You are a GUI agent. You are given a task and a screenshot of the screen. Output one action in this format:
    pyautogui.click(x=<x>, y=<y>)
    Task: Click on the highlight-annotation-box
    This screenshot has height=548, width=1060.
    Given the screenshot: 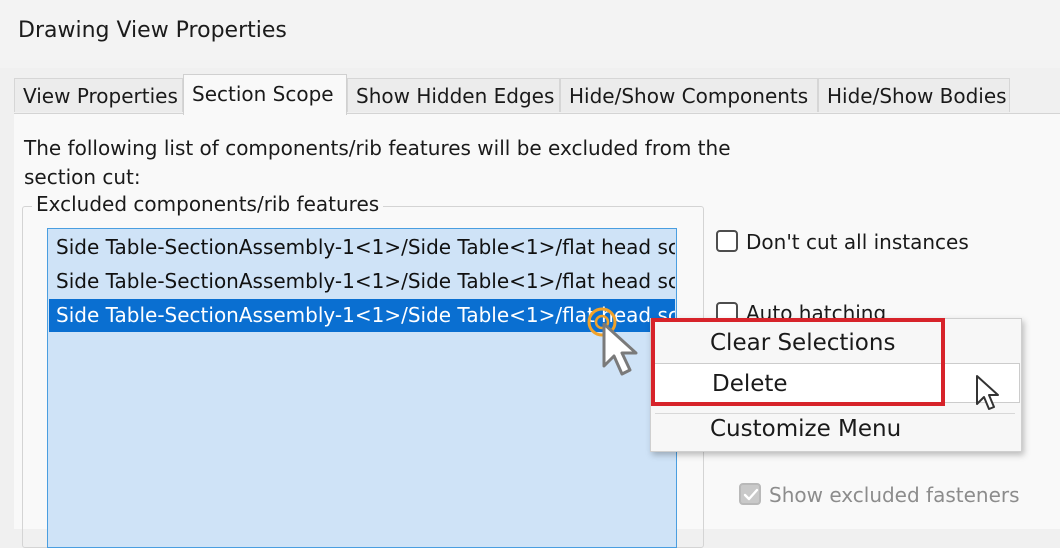 What is the action you would take?
    pyautogui.click(x=798, y=362)
    